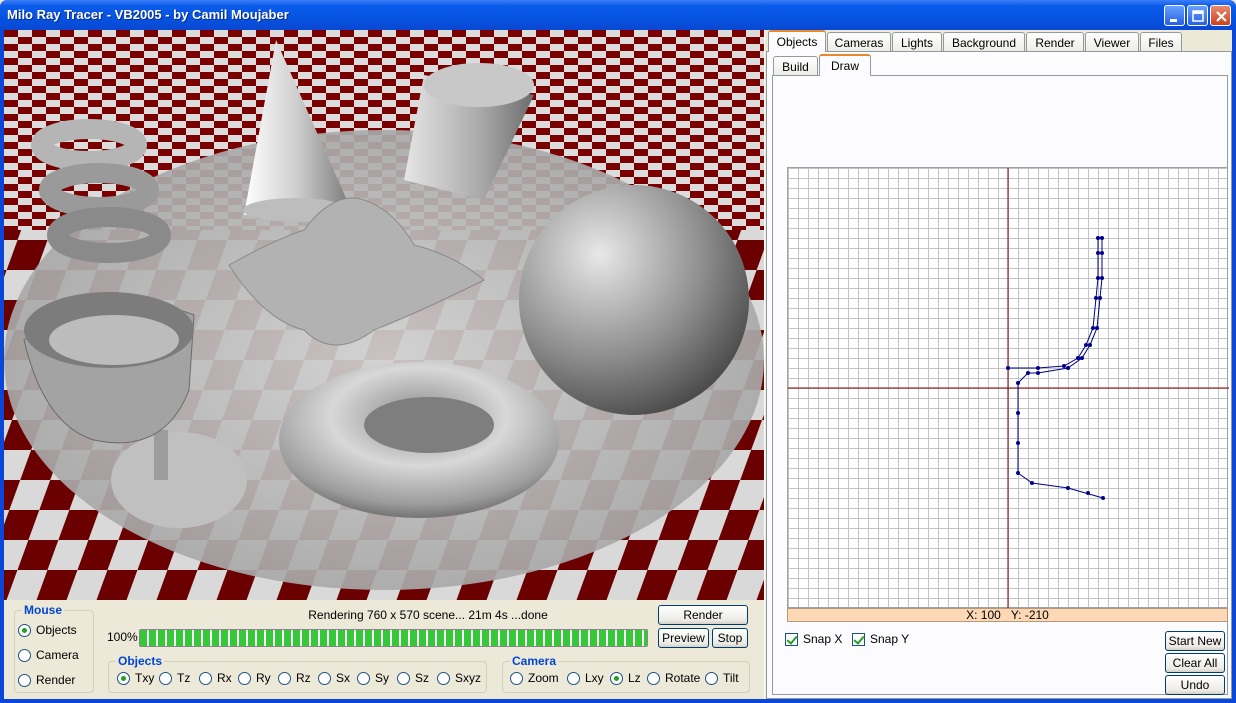  I want to click on objects-option-sz: Sz, so click(413, 678).